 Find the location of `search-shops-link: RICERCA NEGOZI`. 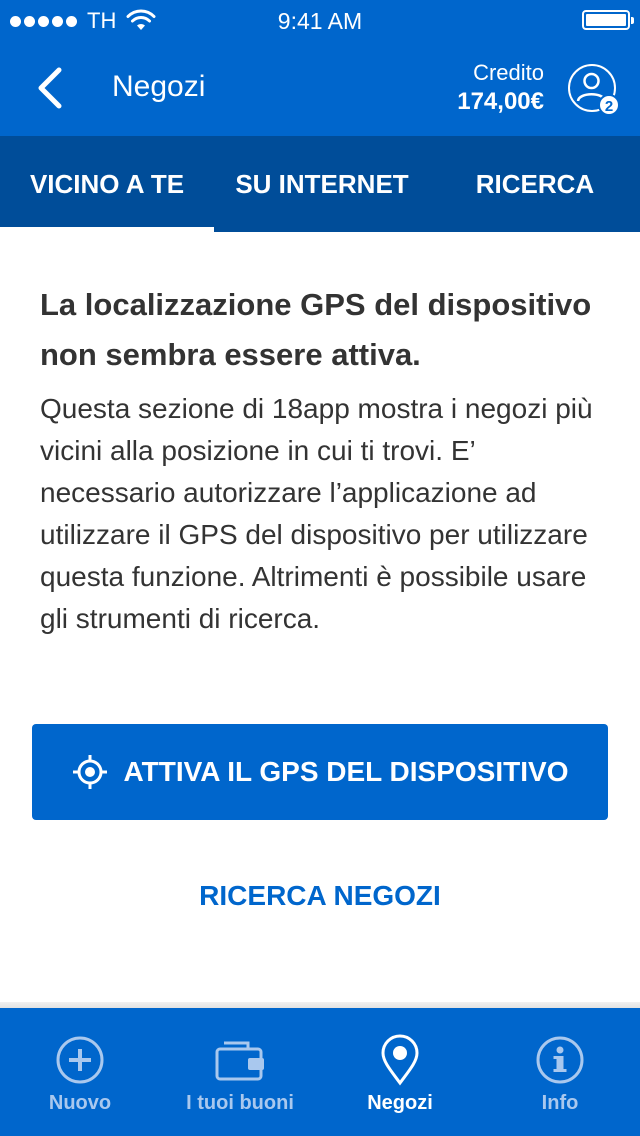

search-shops-link: RICERCA NEGOZI is located at coordinates (320, 896).